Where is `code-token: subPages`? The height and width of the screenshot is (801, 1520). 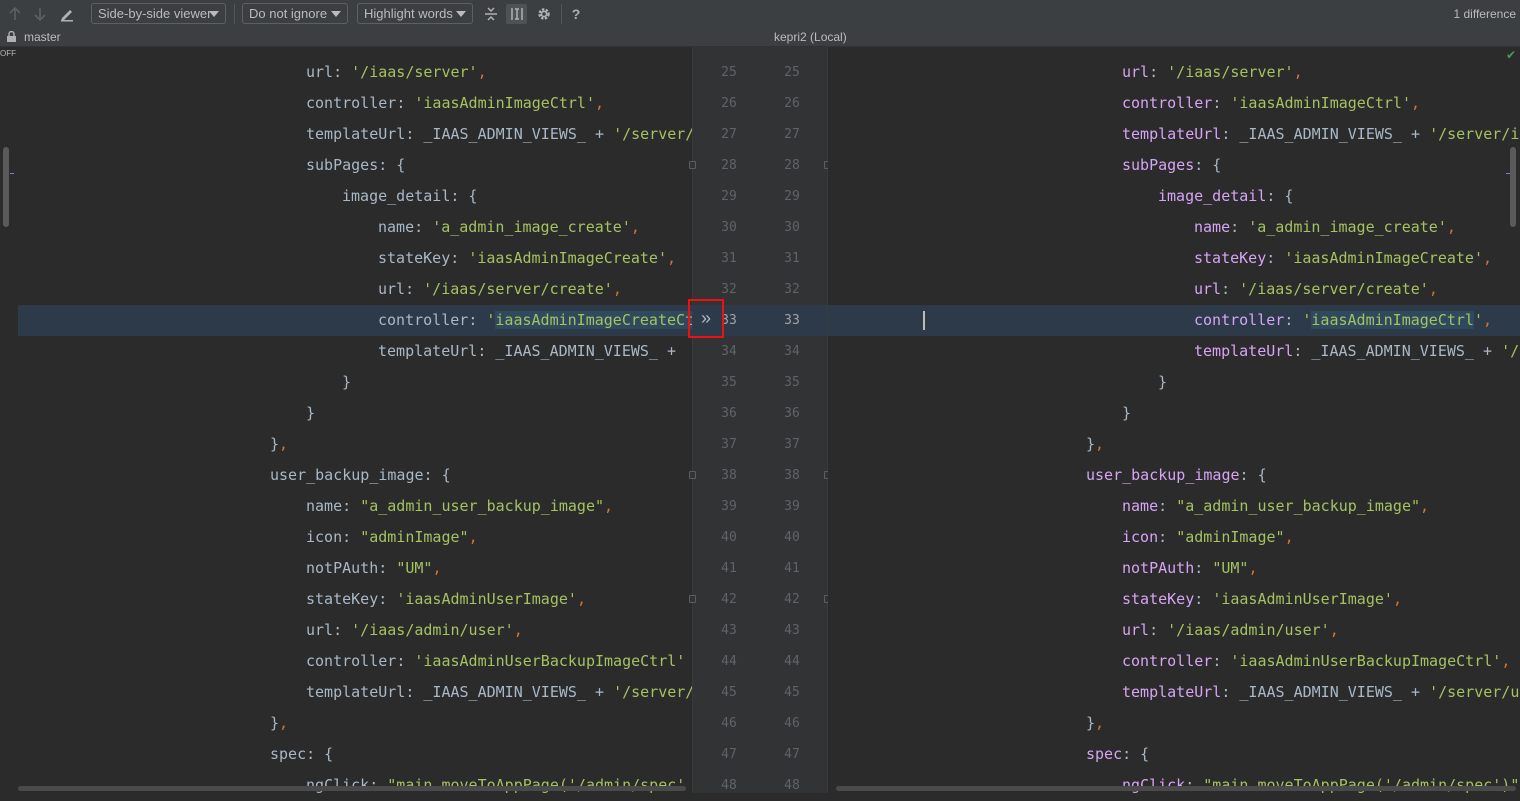
code-token: subPages is located at coordinates (1158, 165).